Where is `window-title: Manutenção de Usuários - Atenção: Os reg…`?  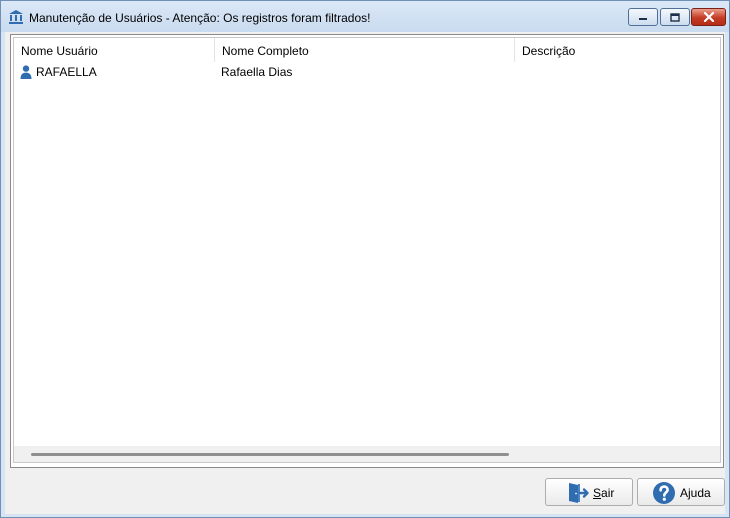
window-title: Manutenção de Usuários - Atenção: Os reg… is located at coordinates (200, 18).